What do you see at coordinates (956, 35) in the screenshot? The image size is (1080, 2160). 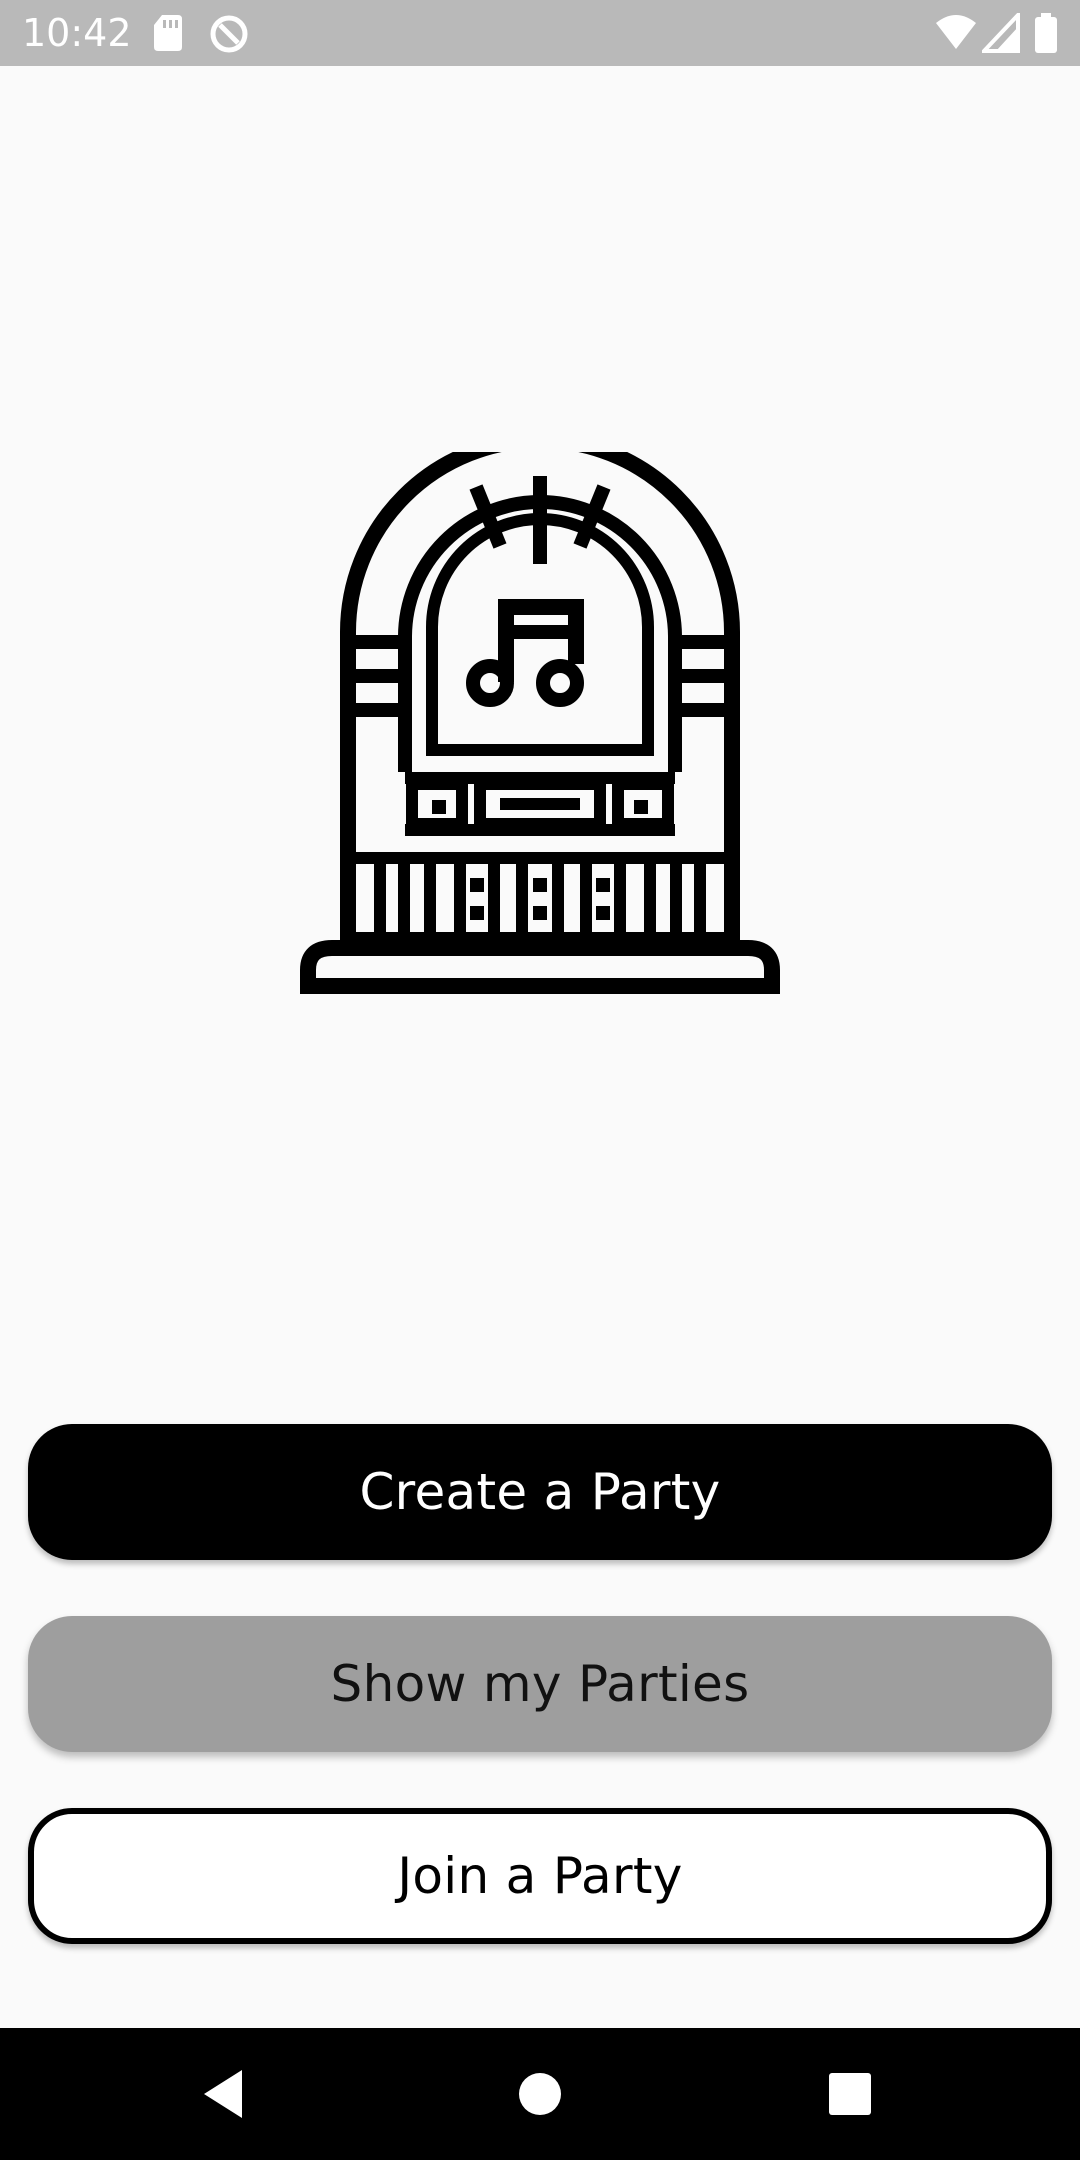 I see `wifi-icon` at bounding box center [956, 35].